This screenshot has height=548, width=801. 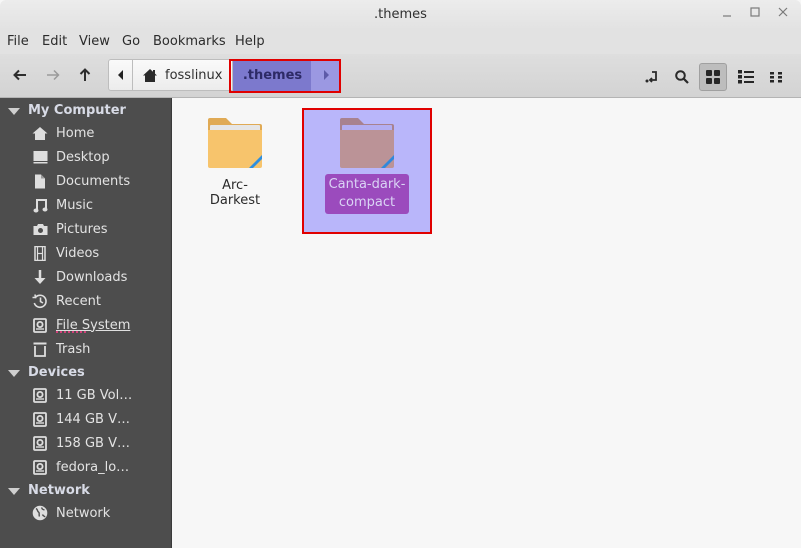 I want to click on desktop-icon, so click(x=40, y=157).